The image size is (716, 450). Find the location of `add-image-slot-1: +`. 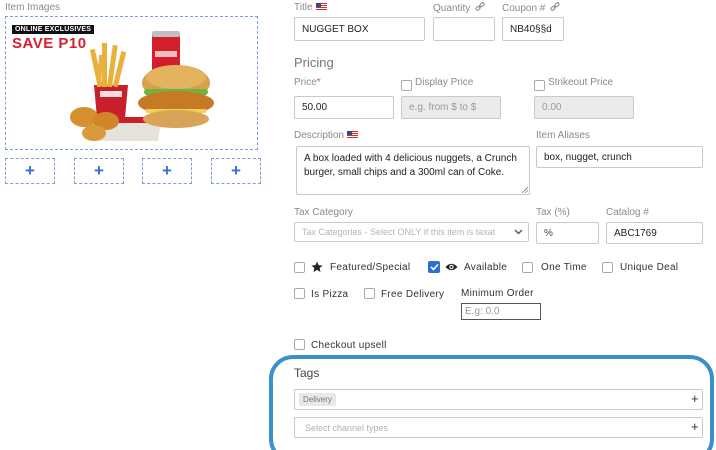

add-image-slot-1: + is located at coordinates (30, 171).